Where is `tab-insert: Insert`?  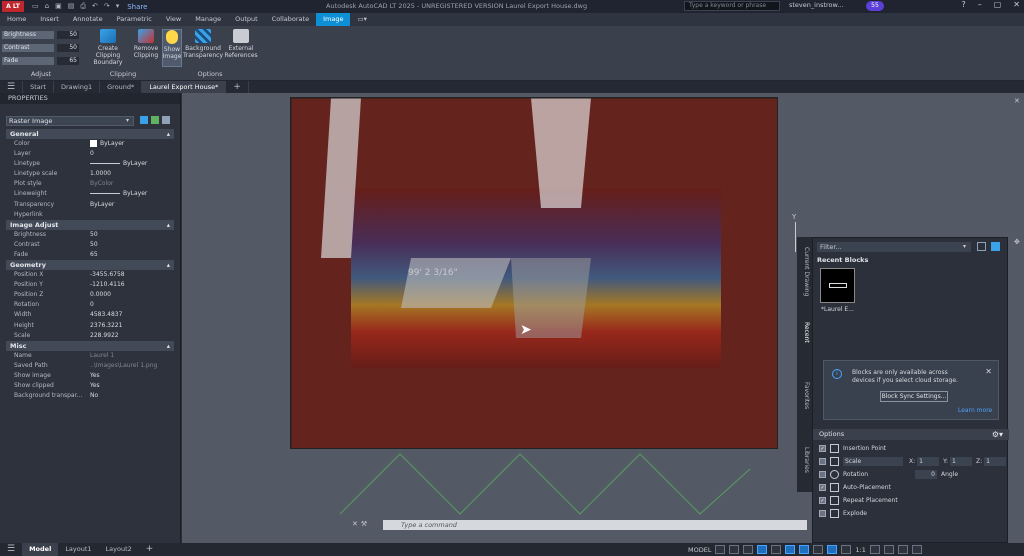
tab-insert: Insert is located at coordinates (49, 19).